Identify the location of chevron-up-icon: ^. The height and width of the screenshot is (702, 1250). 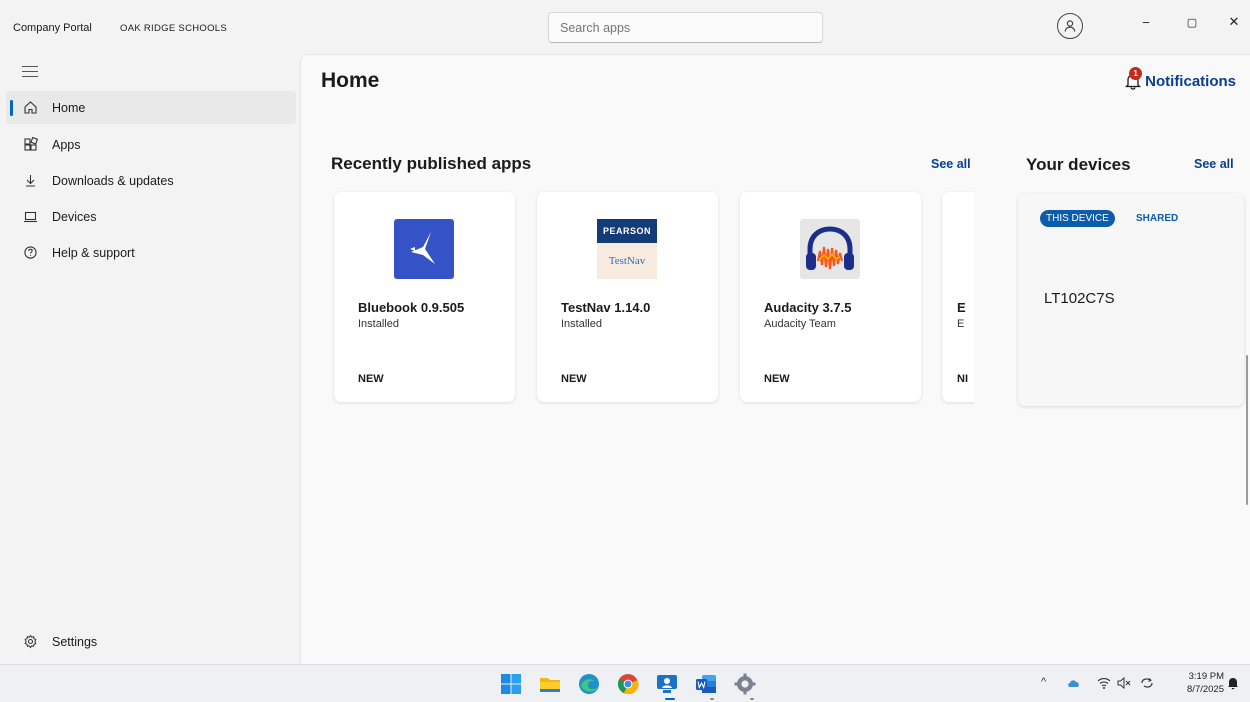
(1043, 682).